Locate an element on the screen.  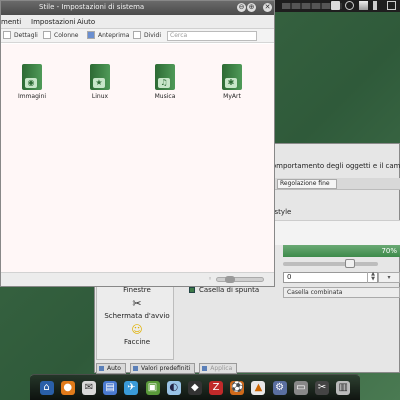
settings-buttons: Auto Valori predefiniti Applica is located at coordinates (167, 368).